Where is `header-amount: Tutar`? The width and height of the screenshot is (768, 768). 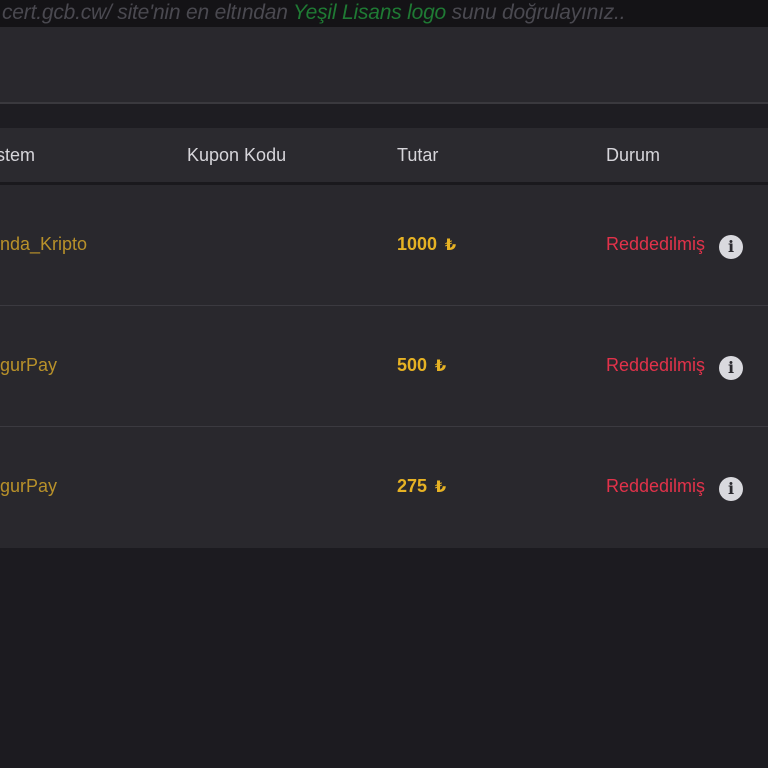 header-amount: Tutar is located at coordinates (418, 155).